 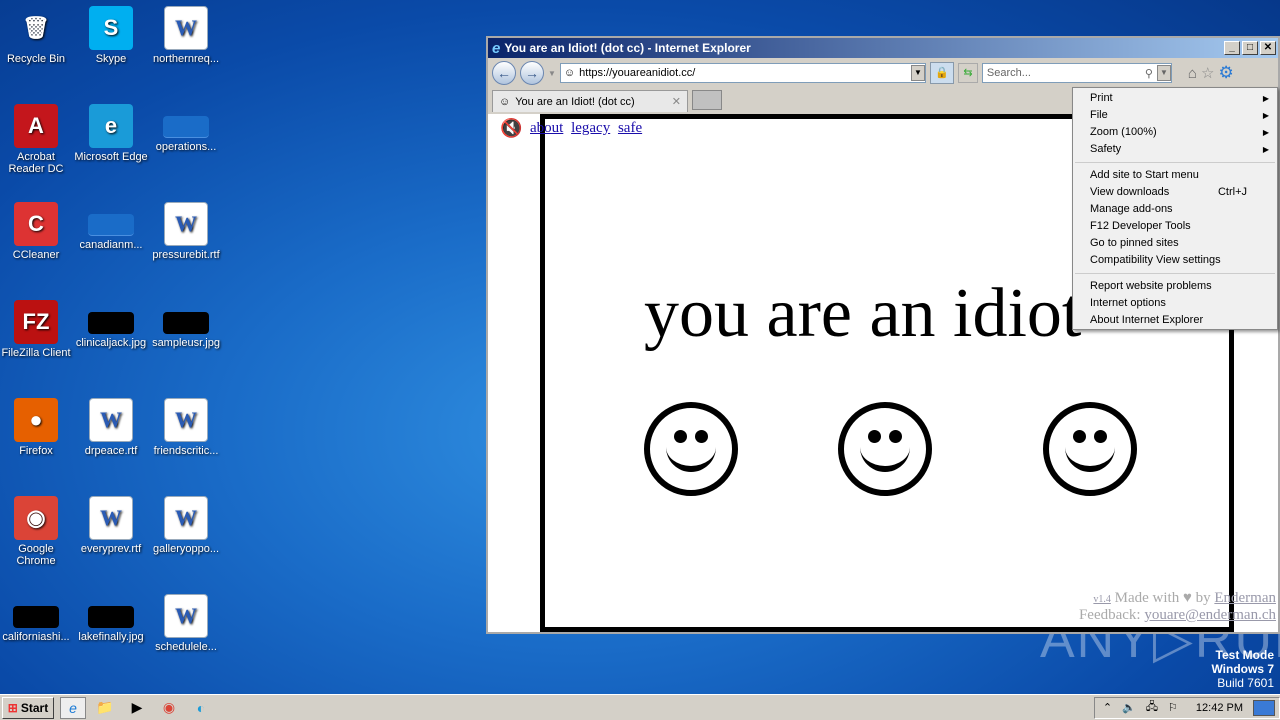 I want to click on desktop-icon-label: clinicaljack.jpg, so click(x=111, y=343).